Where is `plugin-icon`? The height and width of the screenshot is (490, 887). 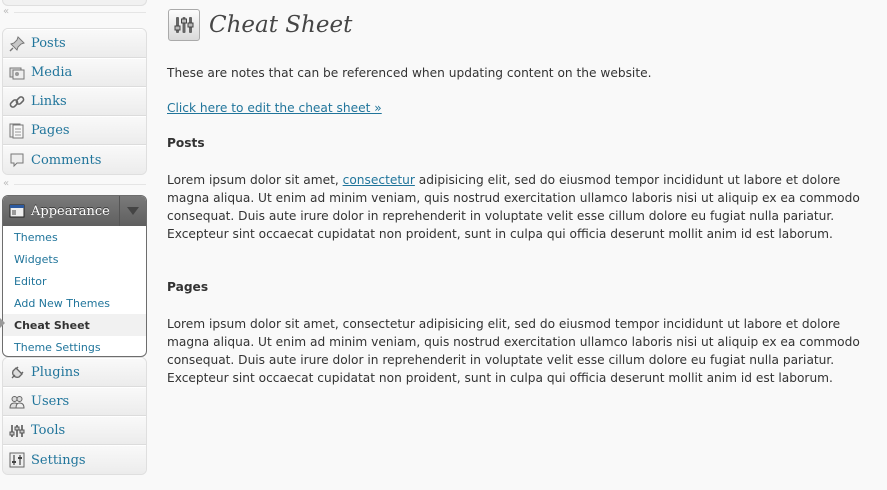 plugin-icon is located at coordinates (17, 373).